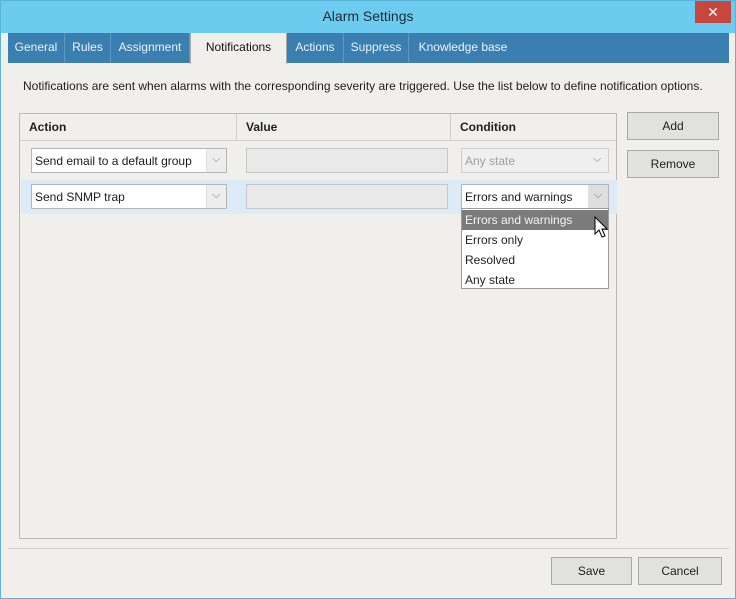  What do you see at coordinates (238, 48) in the screenshot?
I see `tab-notifications: Notifications` at bounding box center [238, 48].